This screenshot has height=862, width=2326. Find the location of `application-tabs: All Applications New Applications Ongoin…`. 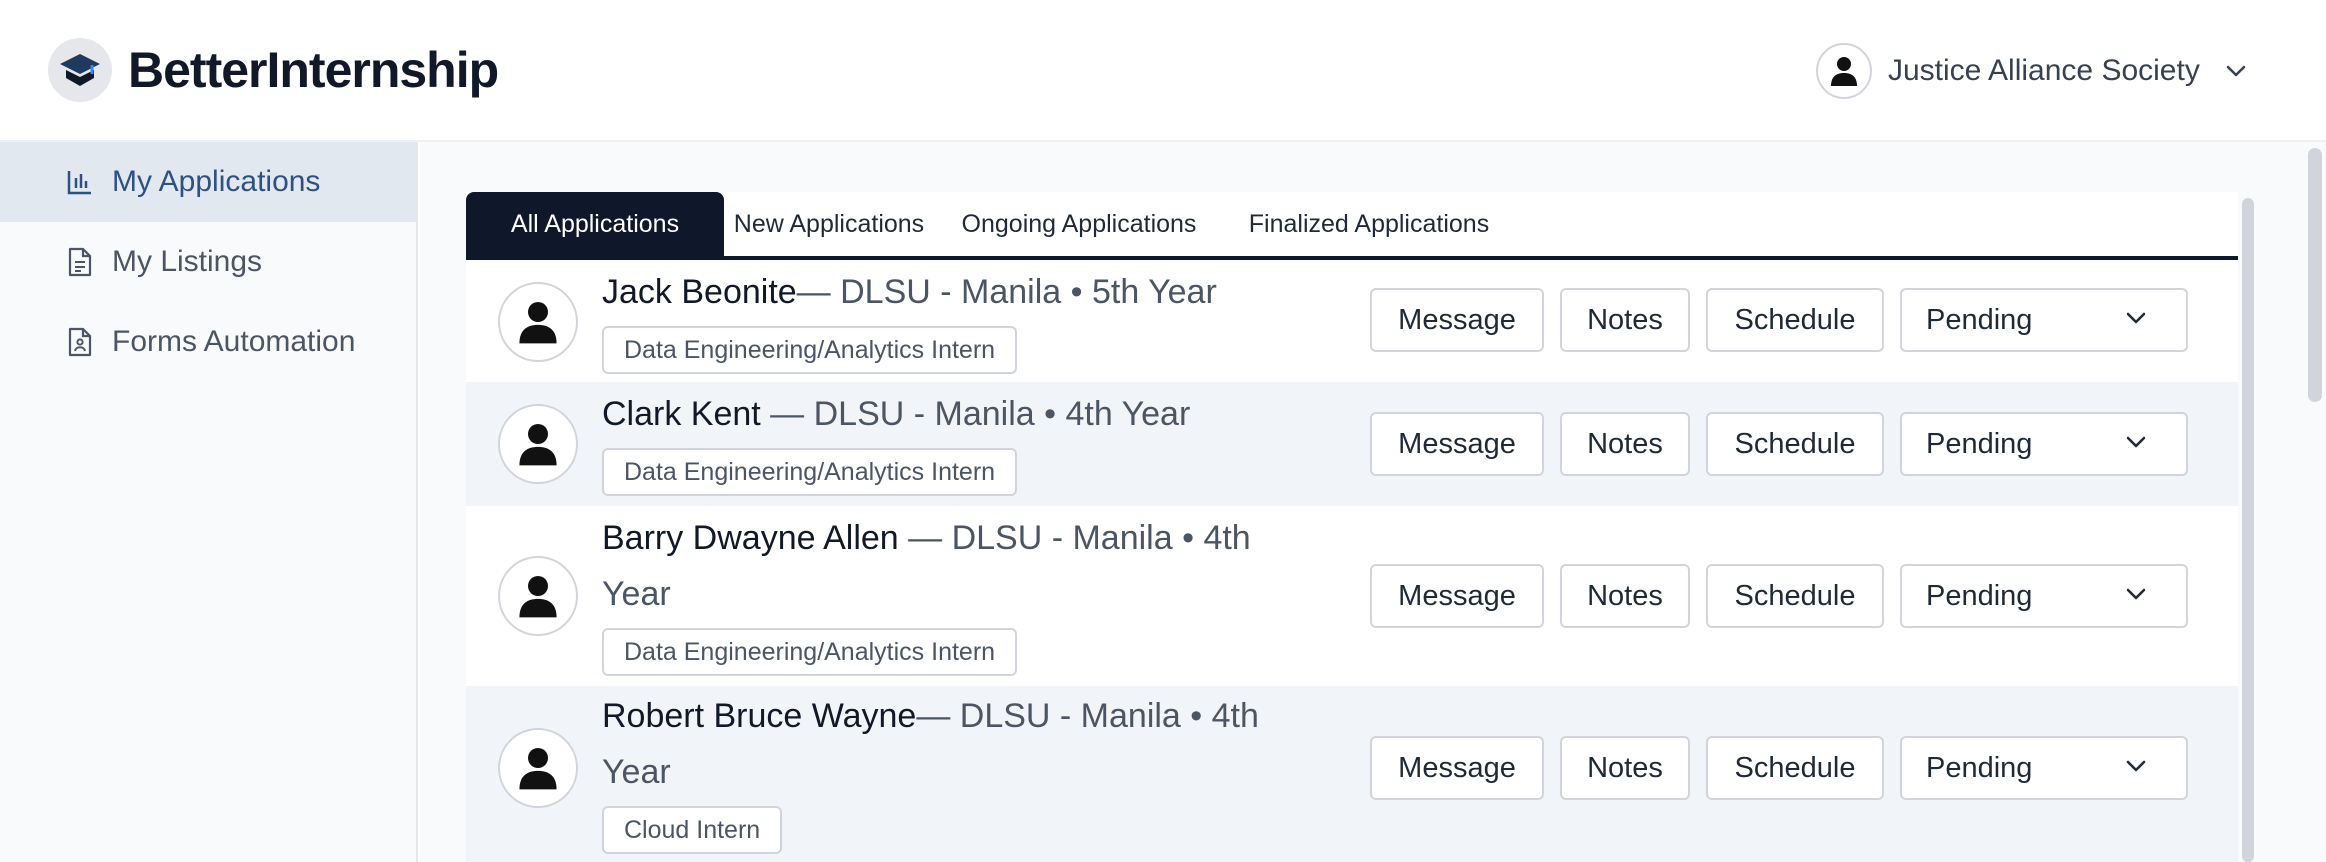

application-tabs: All Applications New Applications Ongoin… is located at coordinates (1352, 226).